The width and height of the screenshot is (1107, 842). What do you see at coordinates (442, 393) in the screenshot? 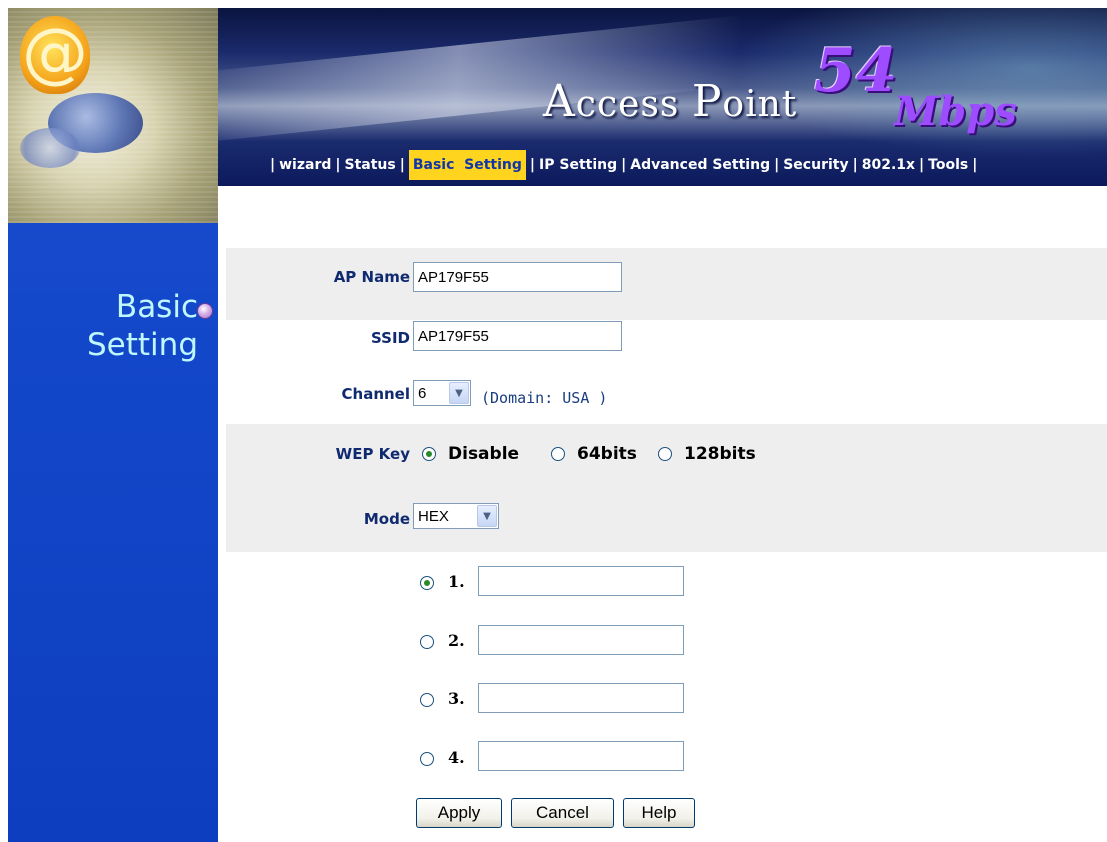
I see `channel-select: 6 ▼` at bounding box center [442, 393].